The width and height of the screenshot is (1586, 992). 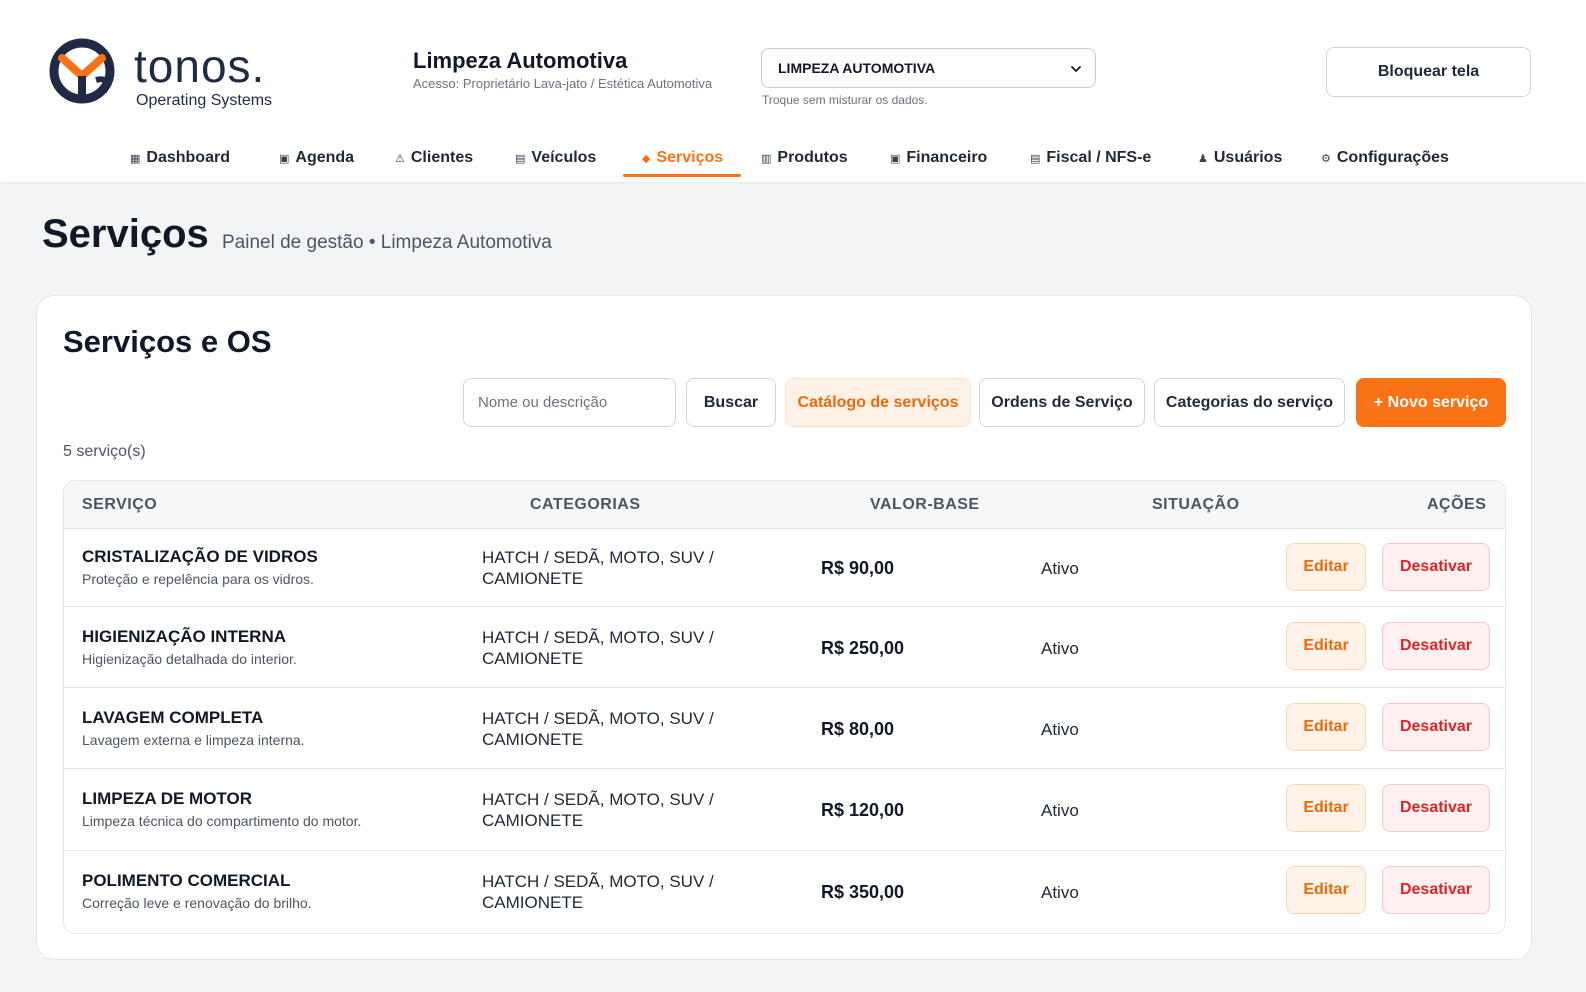 I want to click on page-title: Serviços, so click(x=125, y=234).